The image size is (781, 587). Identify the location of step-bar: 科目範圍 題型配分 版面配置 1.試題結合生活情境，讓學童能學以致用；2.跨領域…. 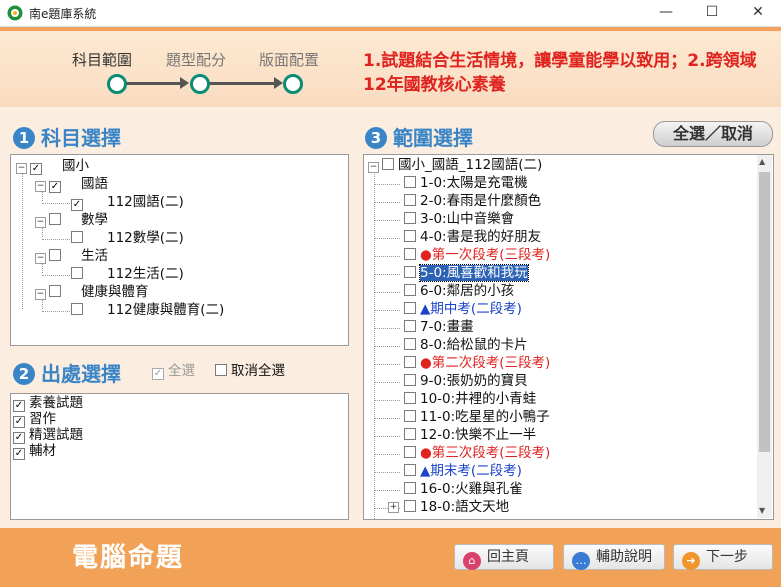
(390, 67).